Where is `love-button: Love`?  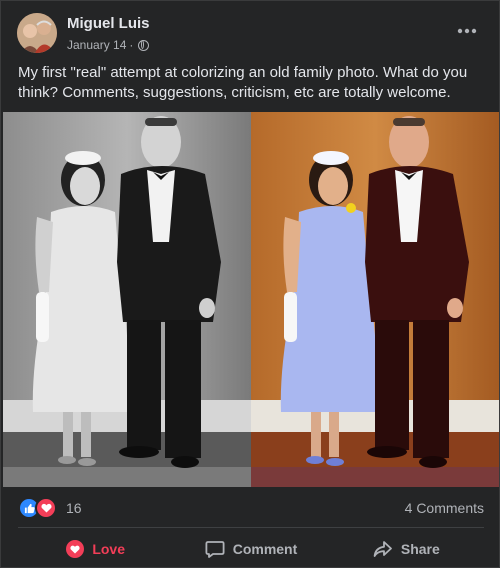 love-button: Love is located at coordinates (95, 549).